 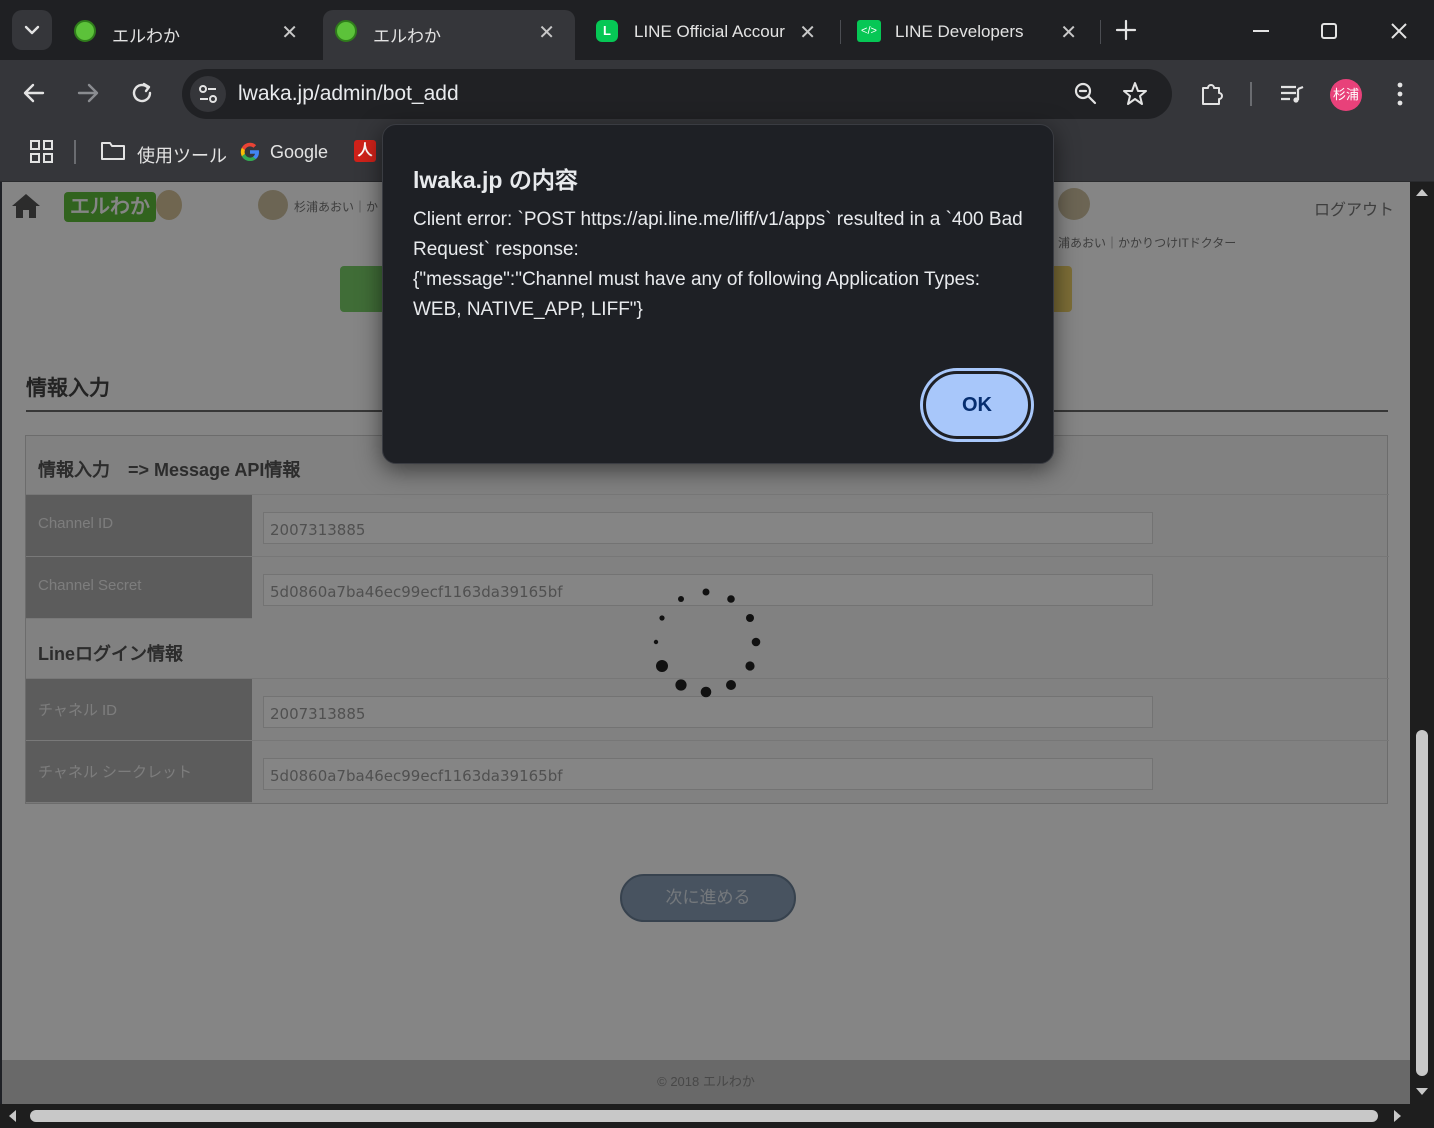 What do you see at coordinates (677, 94) in the screenshot?
I see `address-bar: lwaka.jp/admin/bot_add` at bounding box center [677, 94].